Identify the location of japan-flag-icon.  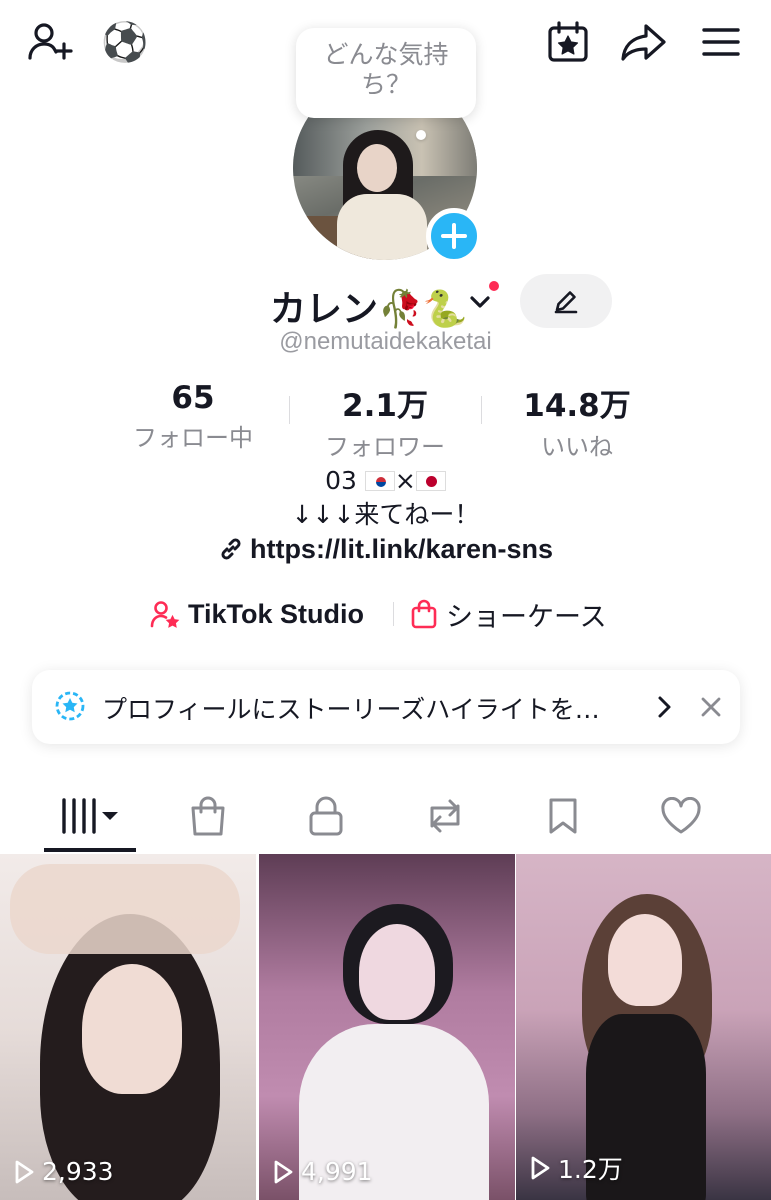
(430, 481).